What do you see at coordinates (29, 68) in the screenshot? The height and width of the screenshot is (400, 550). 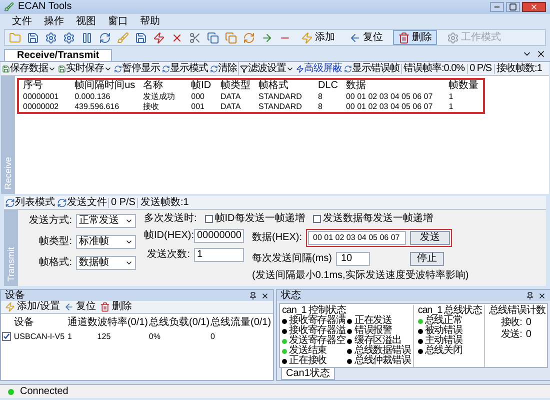 I see `toolbar-menu-button: 保存数据` at bounding box center [29, 68].